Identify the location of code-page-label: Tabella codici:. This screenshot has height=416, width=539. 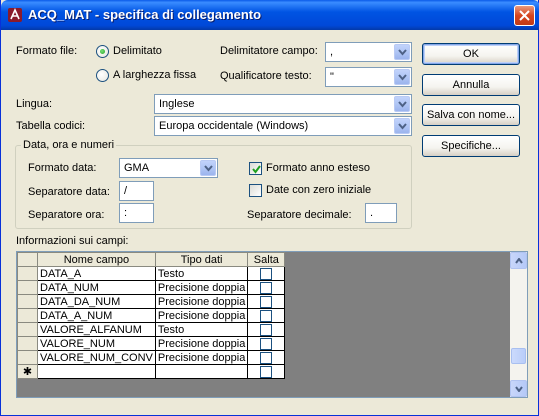
(51, 126).